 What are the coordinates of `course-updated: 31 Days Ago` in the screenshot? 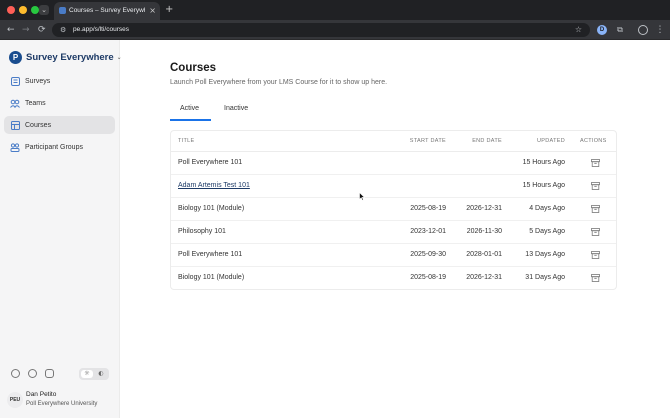 It's located at (545, 277).